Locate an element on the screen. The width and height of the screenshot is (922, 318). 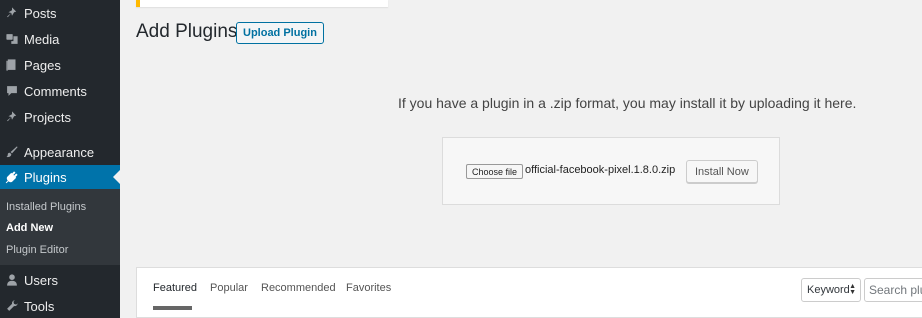
wrench-icon is located at coordinates (12, 305).